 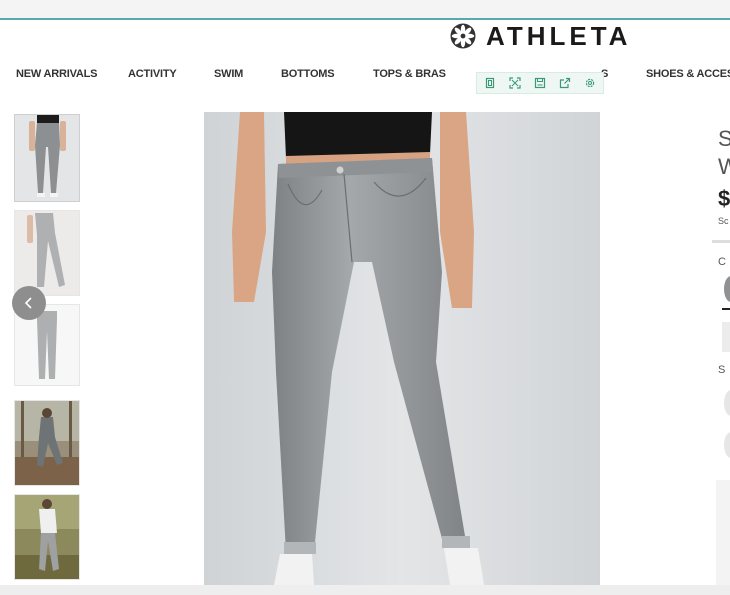 What do you see at coordinates (688, 74) in the screenshot?
I see `nav-shoes-and-accessories: SHOES & ACCESS` at bounding box center [688, 74].